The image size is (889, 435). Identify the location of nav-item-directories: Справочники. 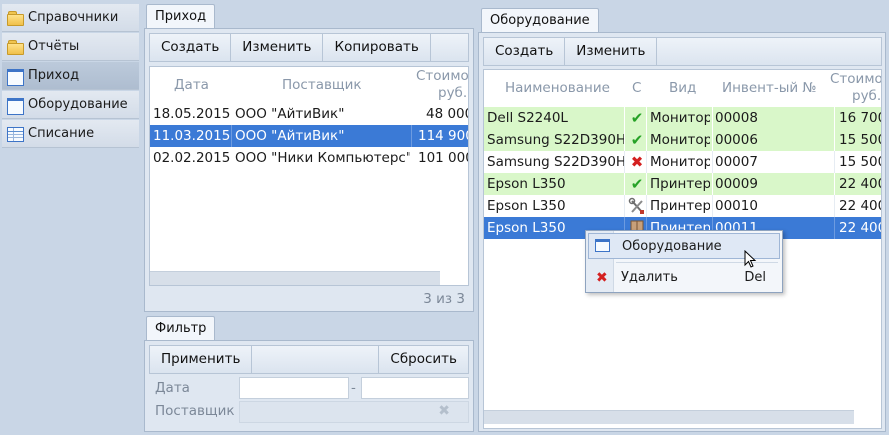
(70, 18).